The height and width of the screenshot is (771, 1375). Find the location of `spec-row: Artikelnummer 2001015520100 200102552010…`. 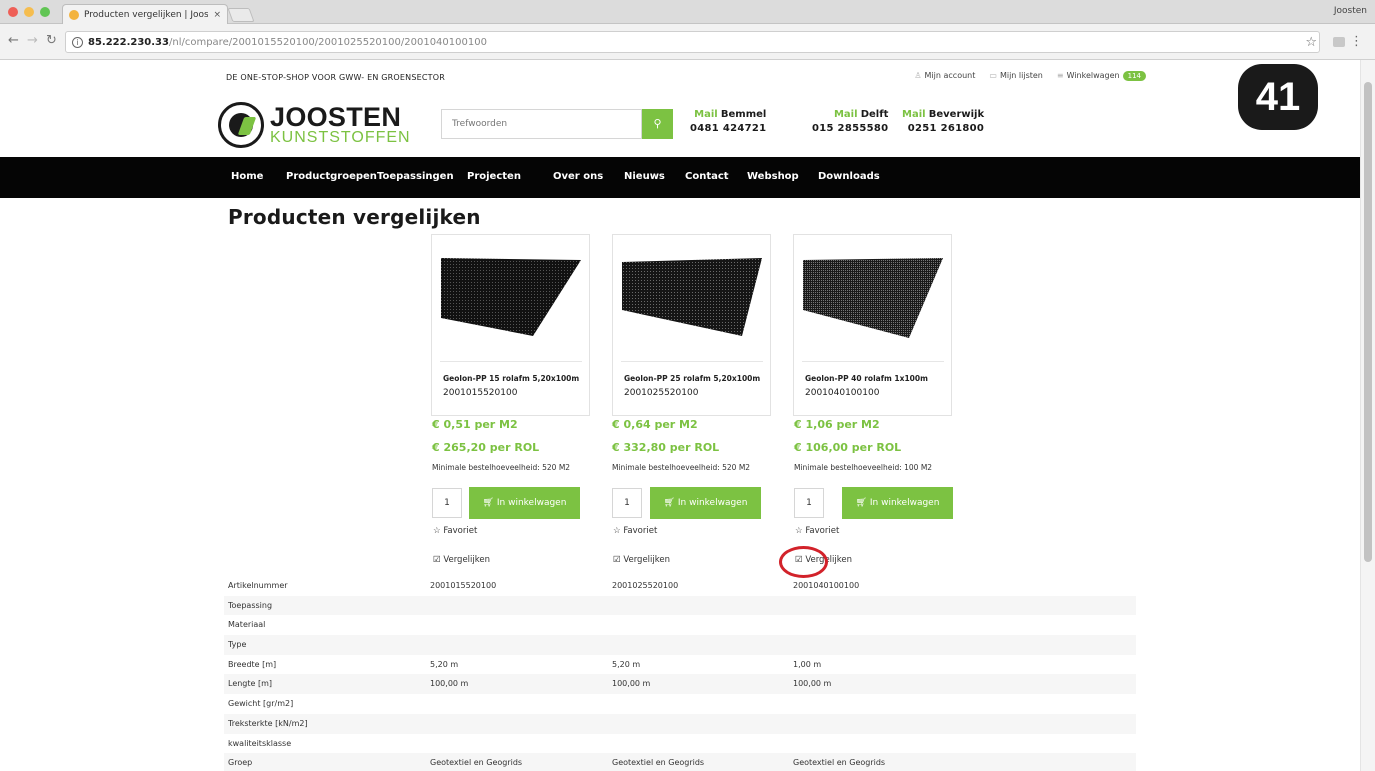

spec-row: Artikelnummer 2001015520100 200102552010… is located at coordinates (680, 586).